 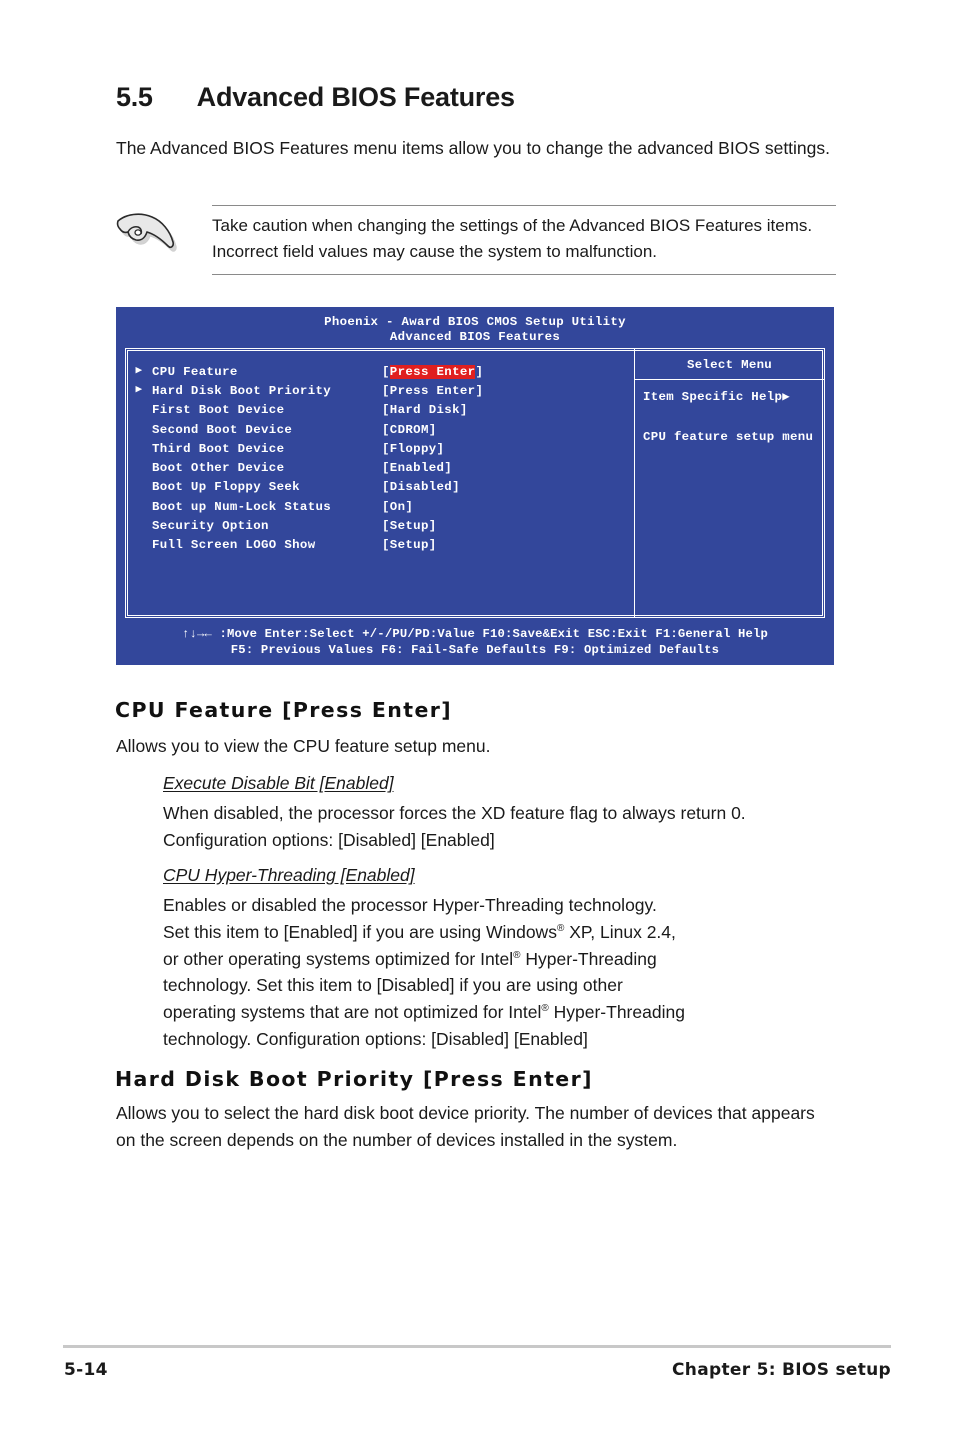 I want to click on section-title: Advanced BIOS Features, so click(x=355, y=97).